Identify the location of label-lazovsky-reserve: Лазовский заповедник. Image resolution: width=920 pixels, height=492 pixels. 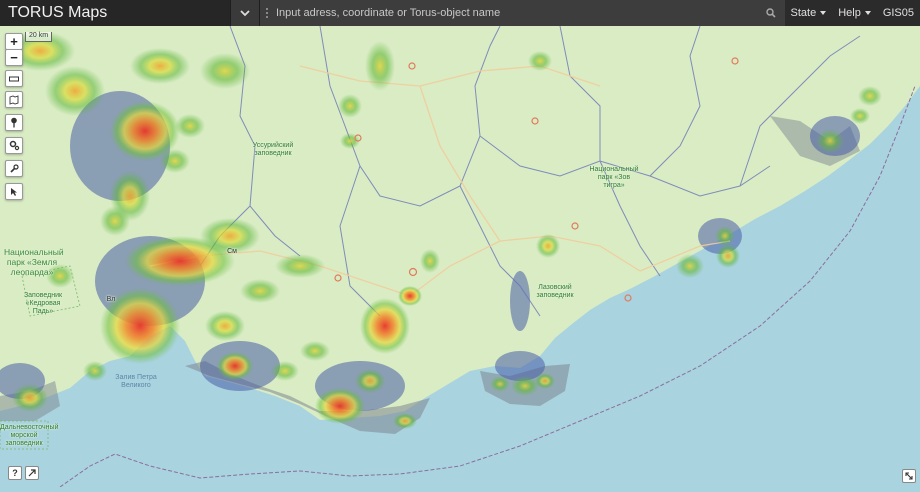
(555, 292).